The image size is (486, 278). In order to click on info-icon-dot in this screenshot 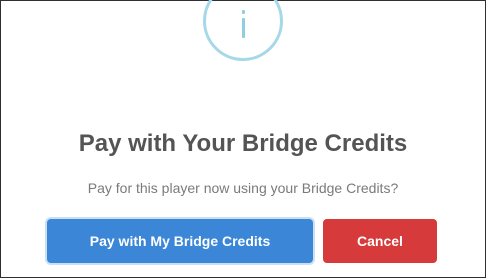, I will do `click(243, 12)`.